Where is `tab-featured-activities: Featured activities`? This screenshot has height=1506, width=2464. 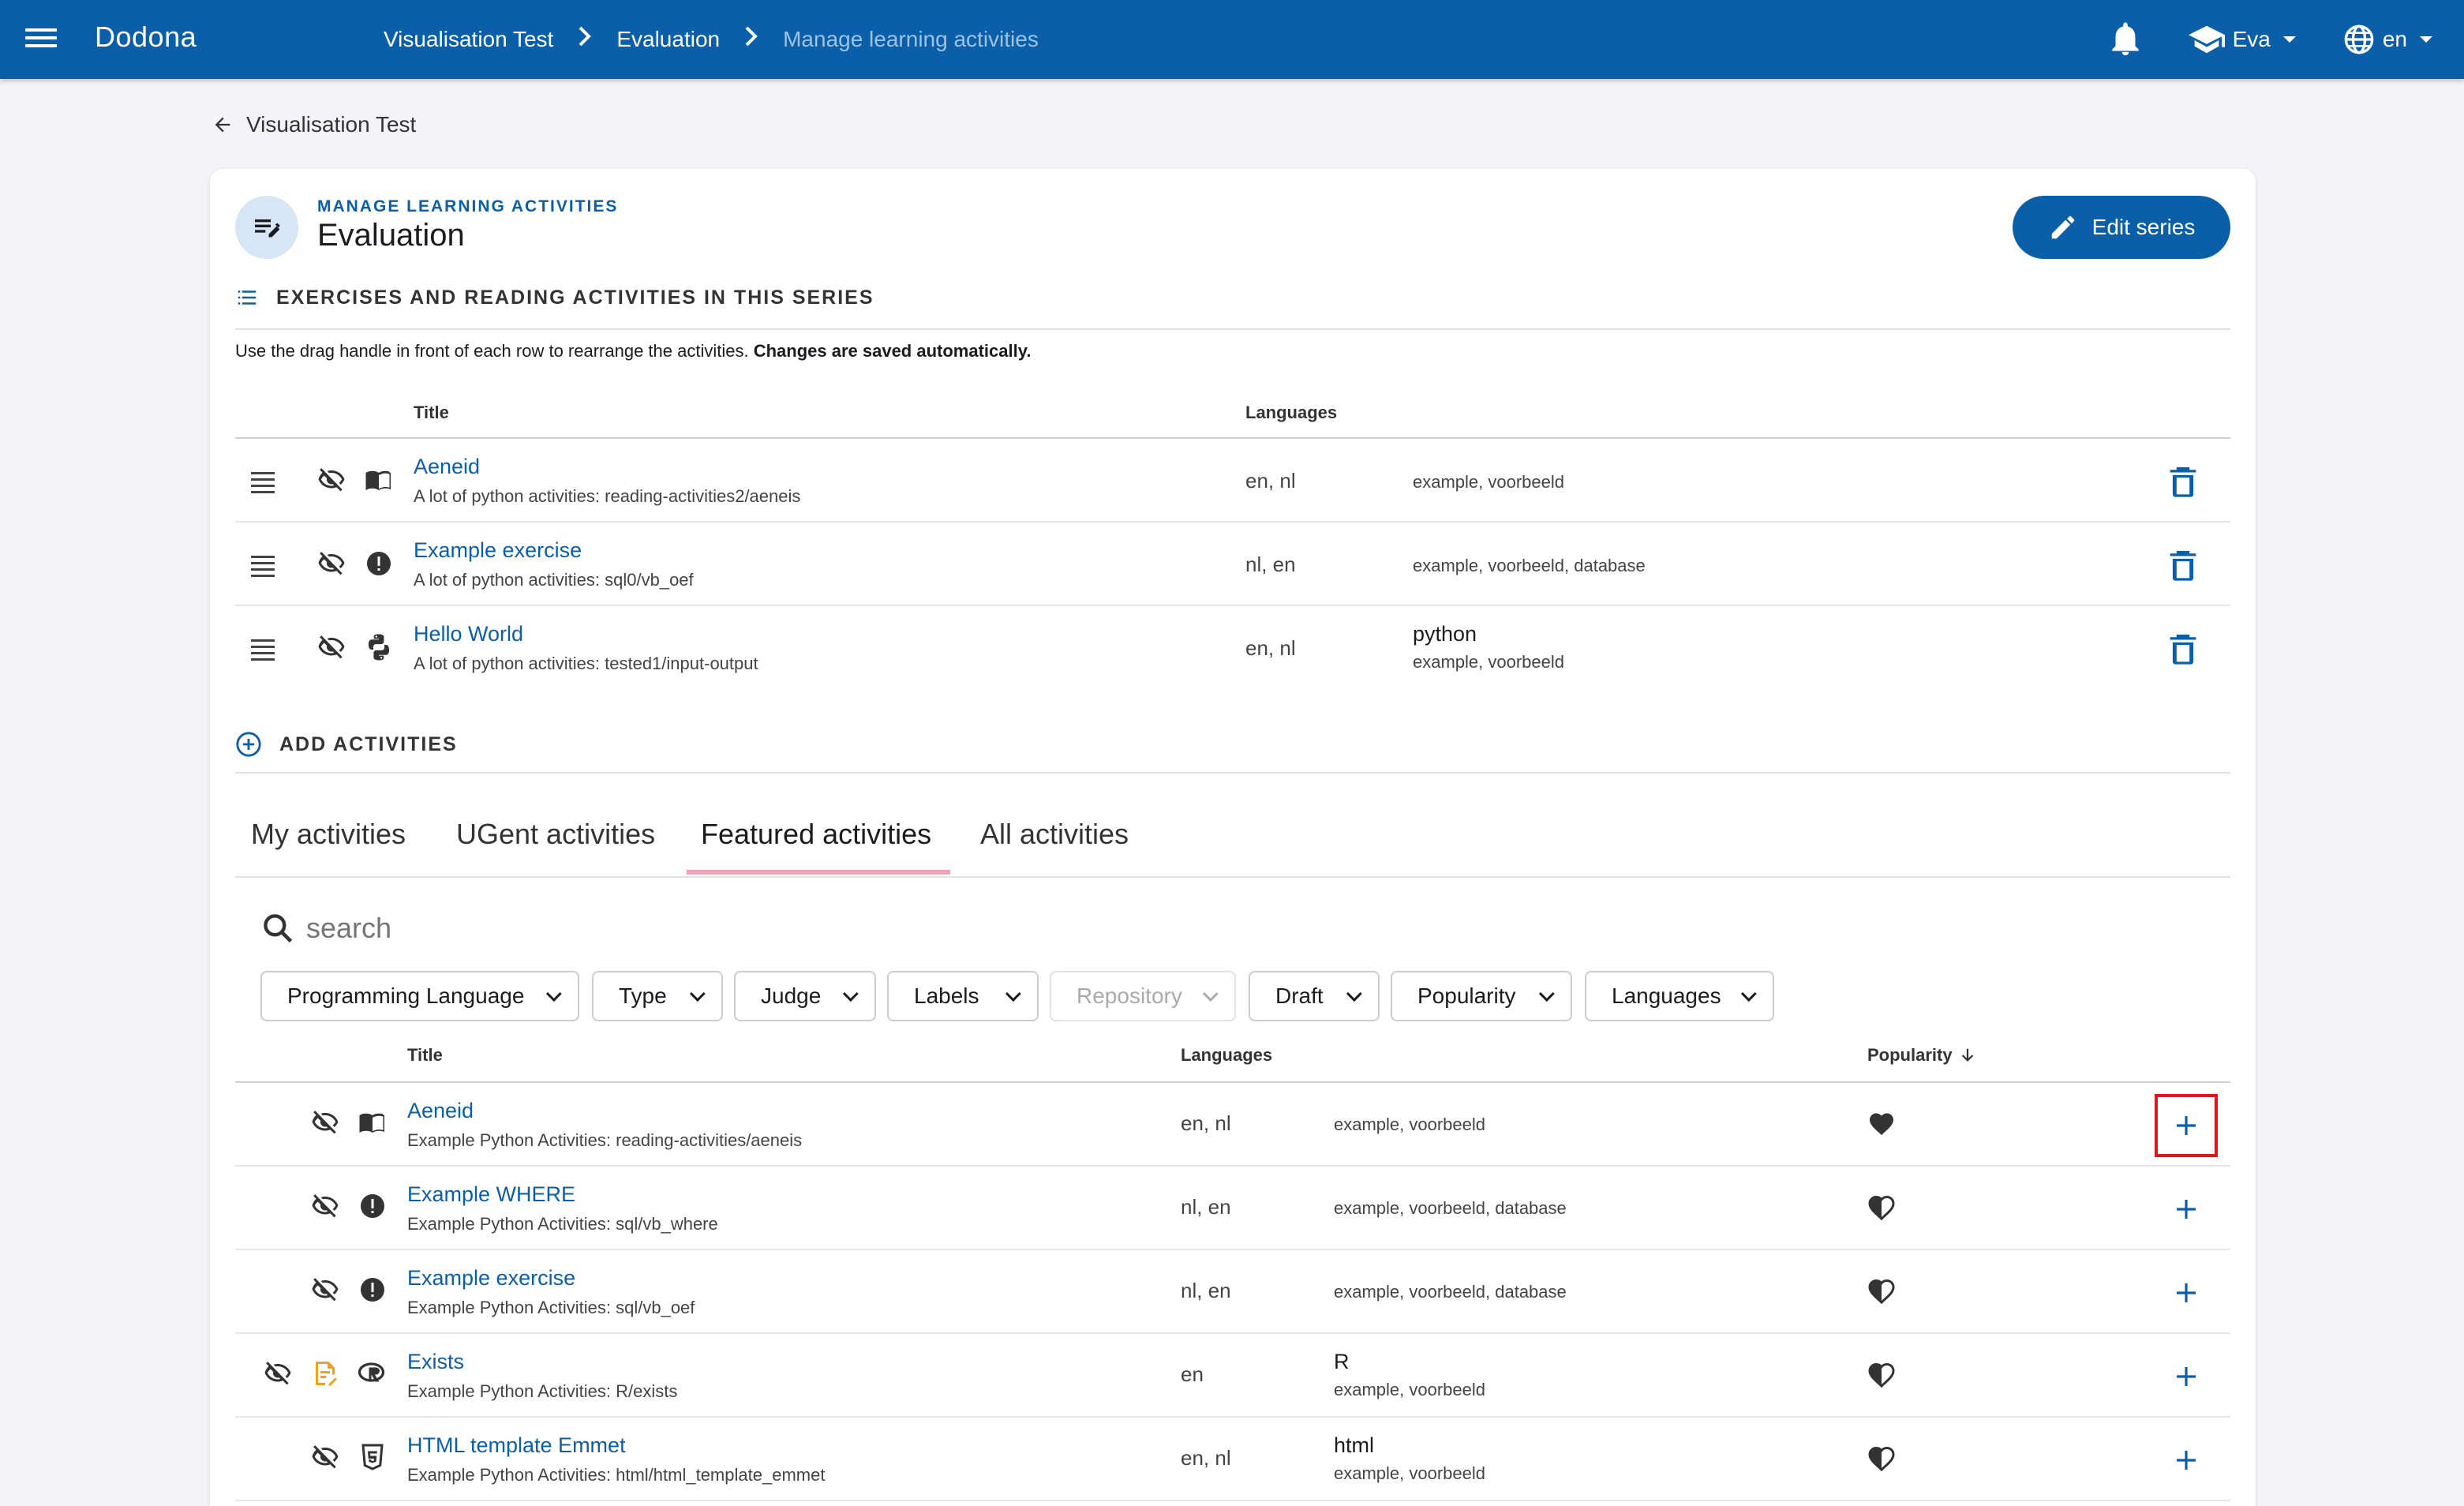
tab-featured-activities: Featured activities is located at coordinates (816, 834).